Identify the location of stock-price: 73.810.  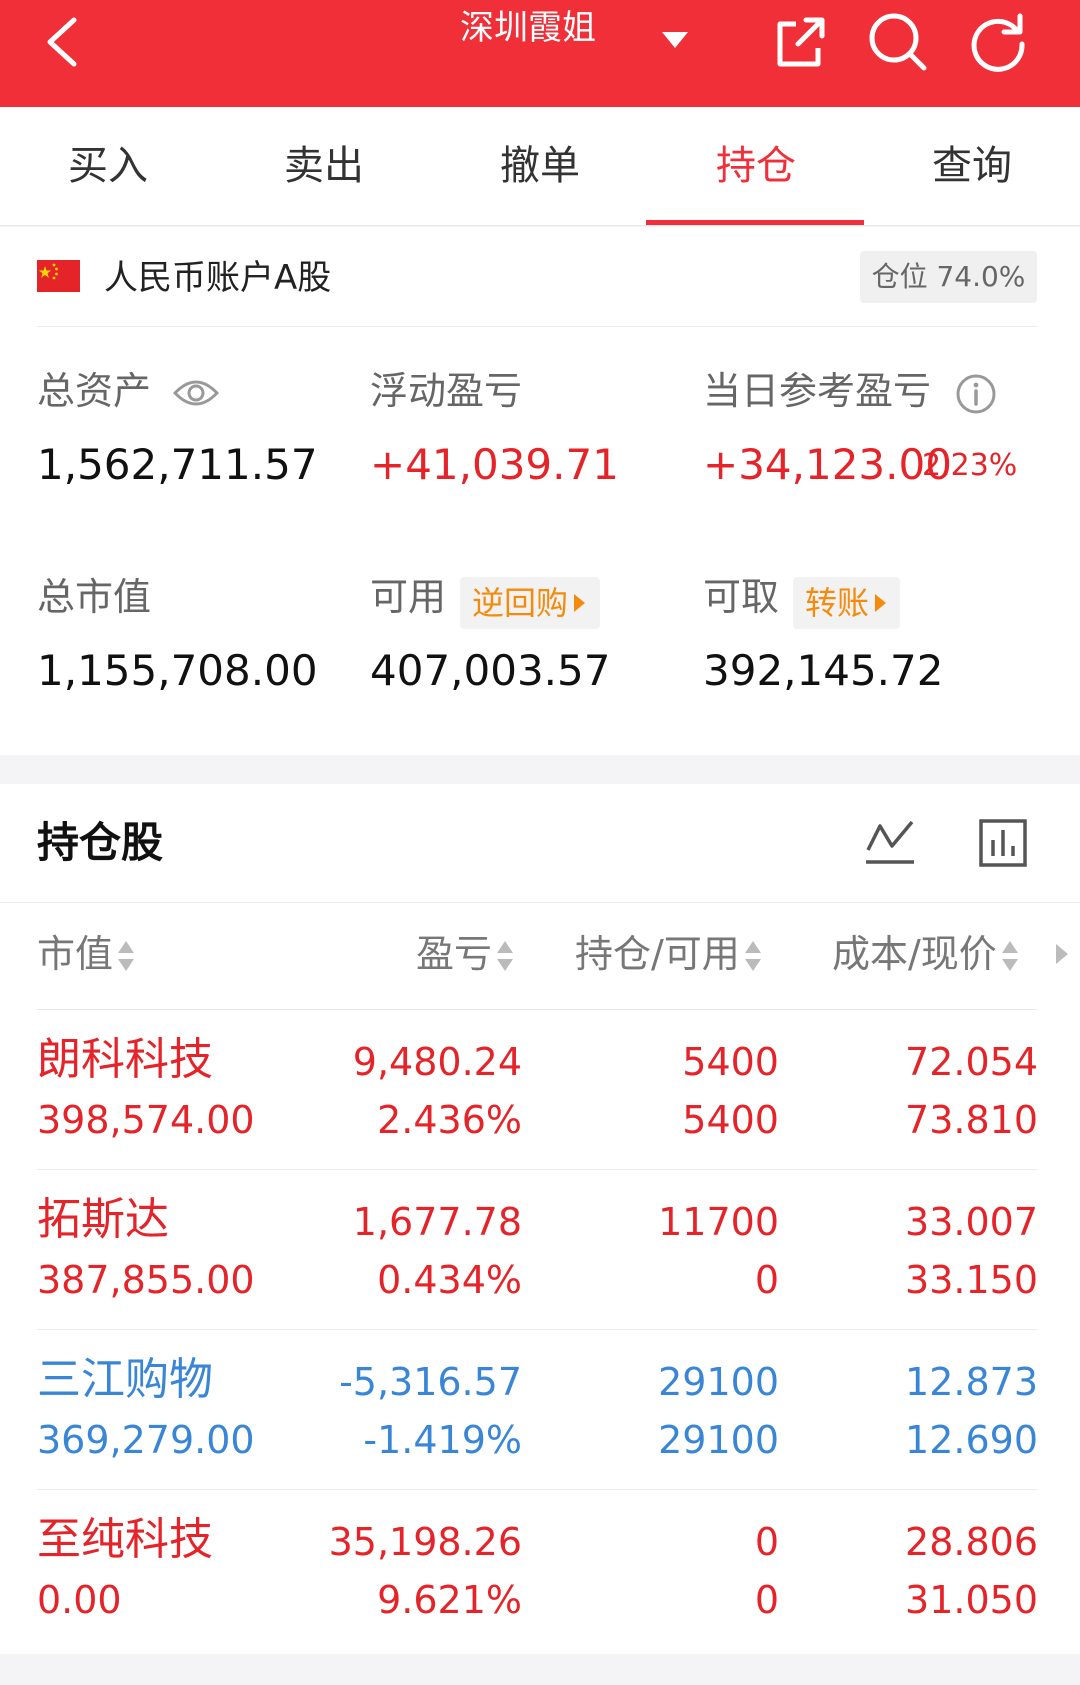
(971, 1120).